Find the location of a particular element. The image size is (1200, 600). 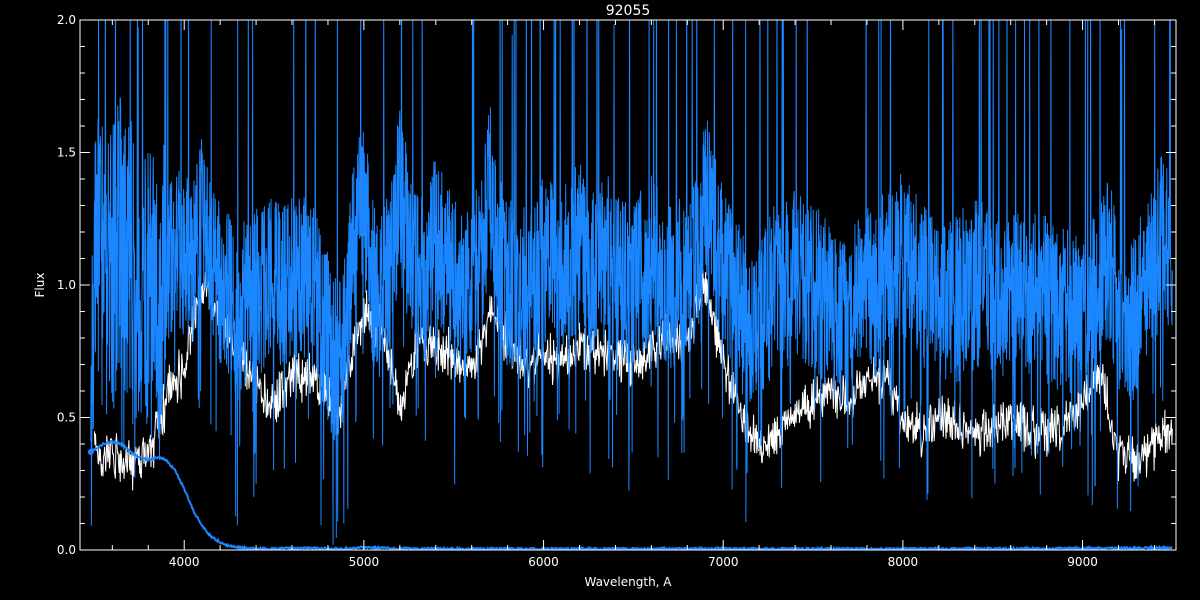

x-tick-label: 5000 is located at coordinates (364, 562).